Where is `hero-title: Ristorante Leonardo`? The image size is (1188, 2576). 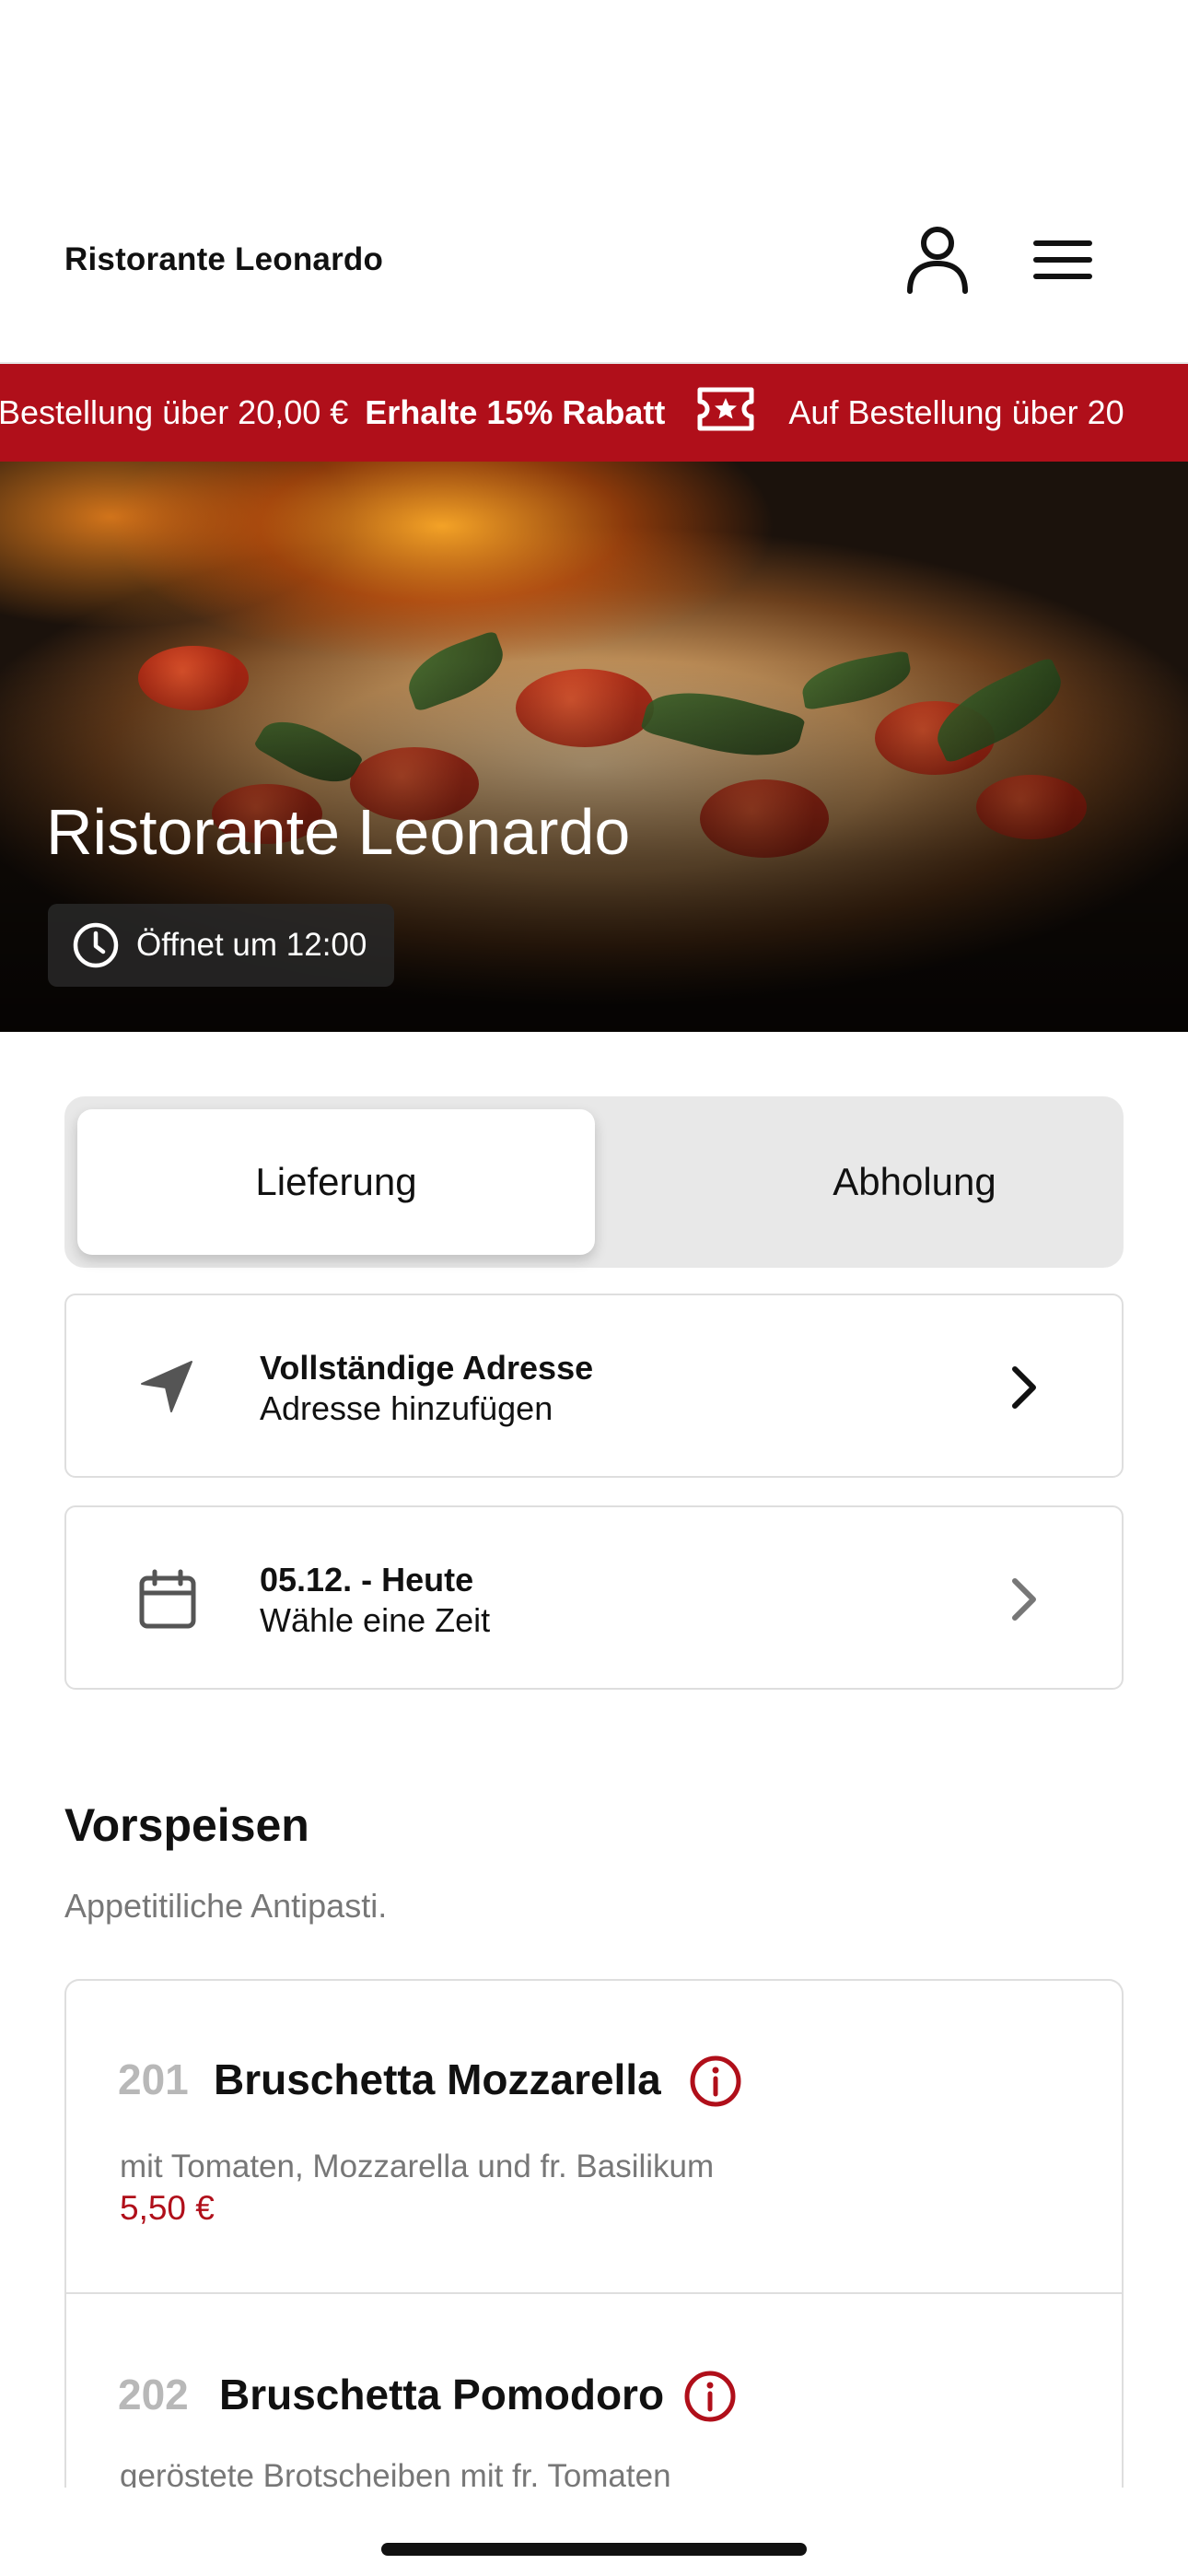
hero-title: Ristorante Leonardo is located at coordinates (338, 832).